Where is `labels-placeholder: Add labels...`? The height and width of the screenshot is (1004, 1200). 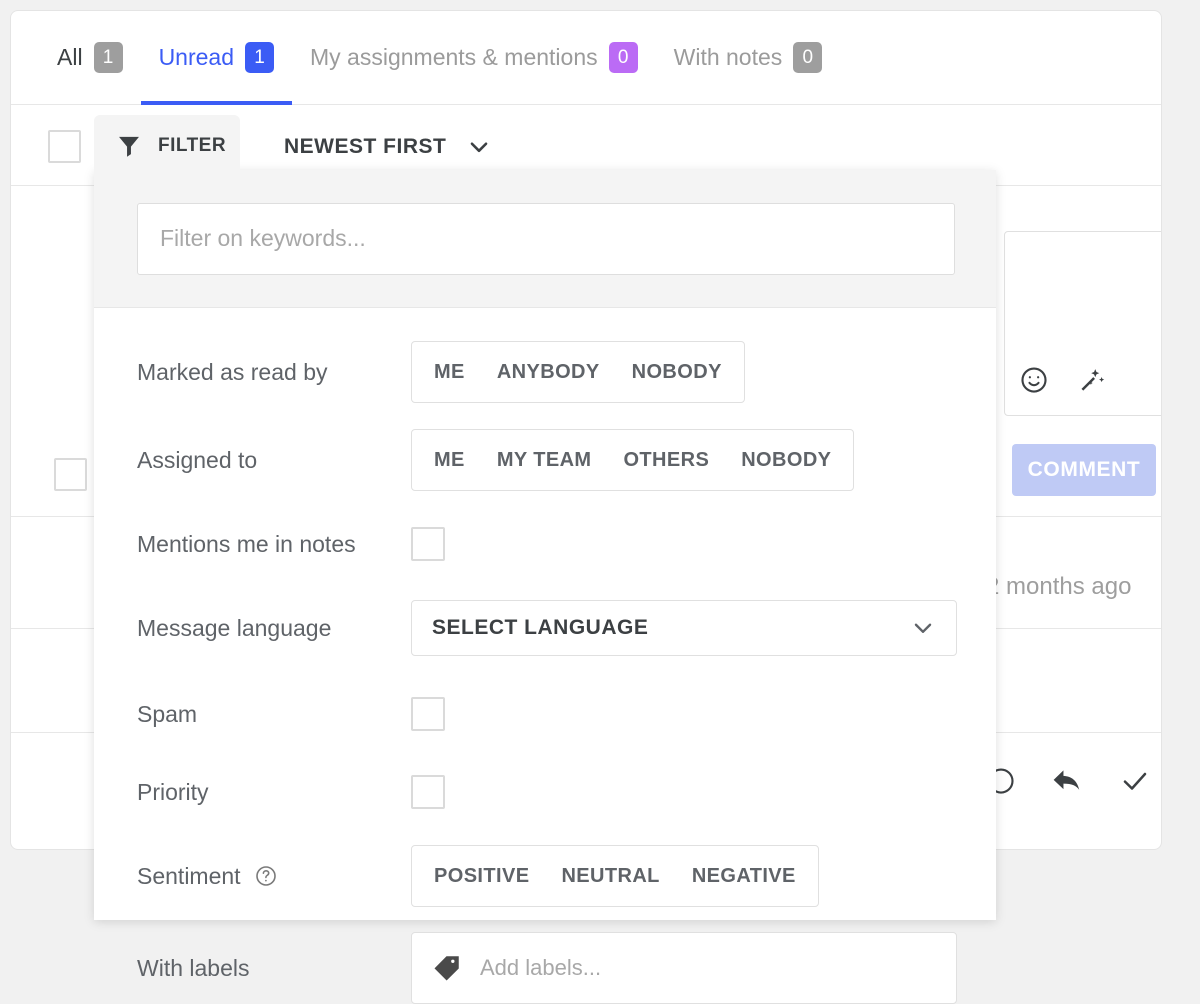
labels-placeholder: Add labels... is located at coordinates (541, 967).